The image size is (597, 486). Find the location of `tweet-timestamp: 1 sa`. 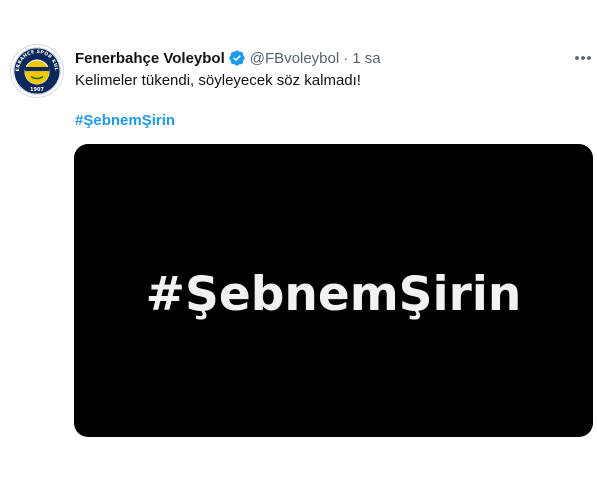

tweet-timestamp: 1 sa is located at coordinates (366, 58).